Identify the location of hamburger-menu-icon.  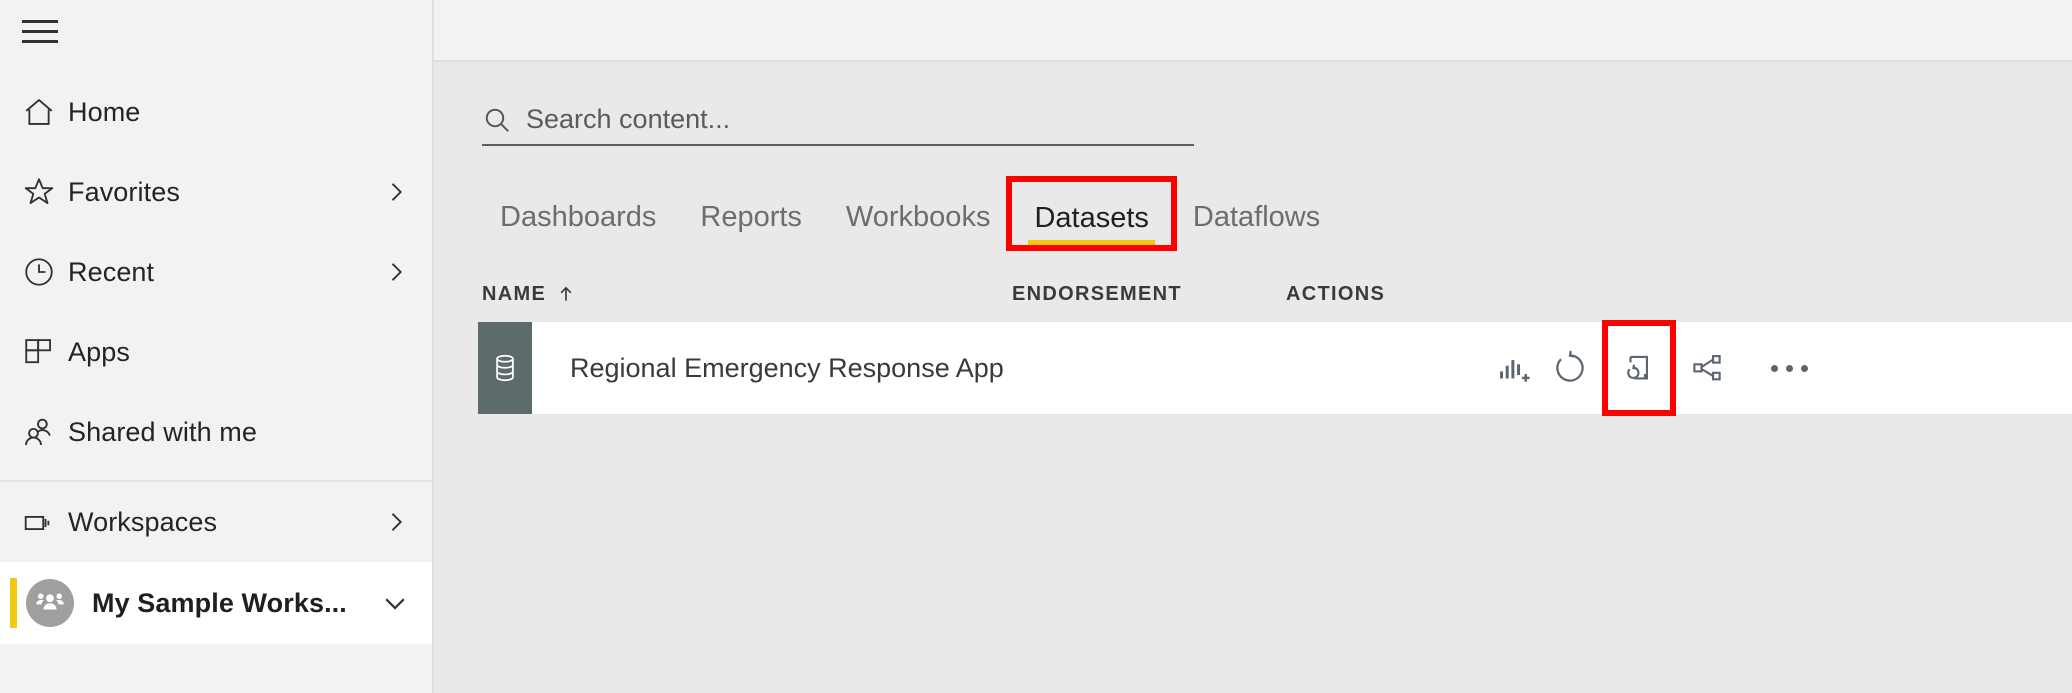
(40, 31).